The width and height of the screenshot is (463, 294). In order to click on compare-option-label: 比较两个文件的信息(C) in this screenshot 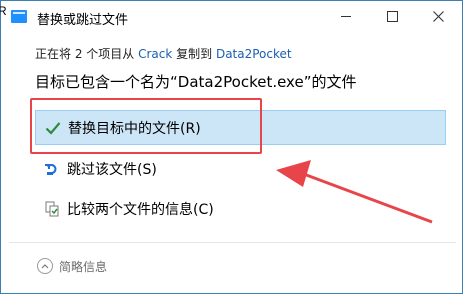, I will do `click(140, 209)`.